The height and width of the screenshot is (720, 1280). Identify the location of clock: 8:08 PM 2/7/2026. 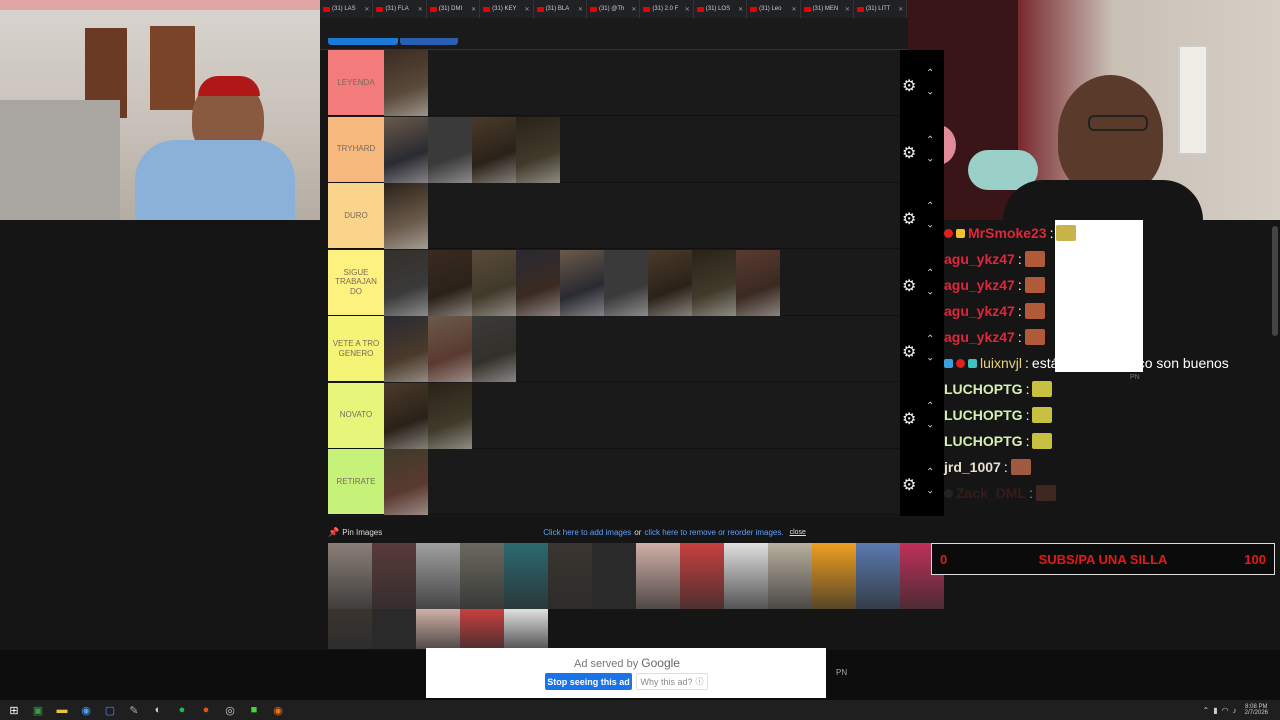
(1256, 710).